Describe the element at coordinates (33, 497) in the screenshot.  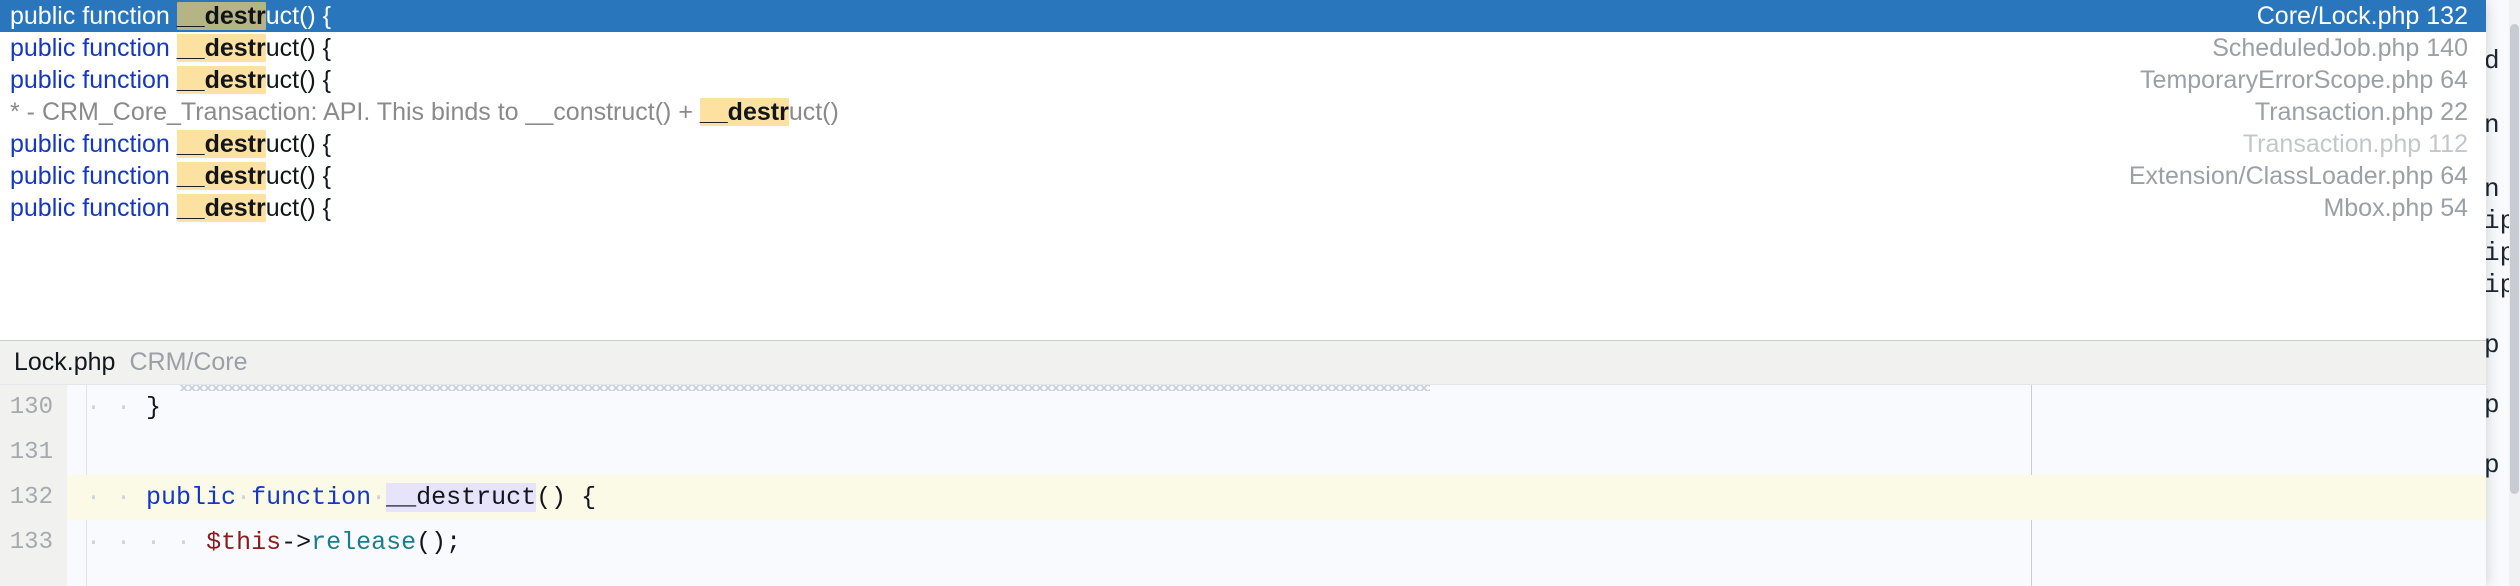
I see `line-number: 132` at that location.